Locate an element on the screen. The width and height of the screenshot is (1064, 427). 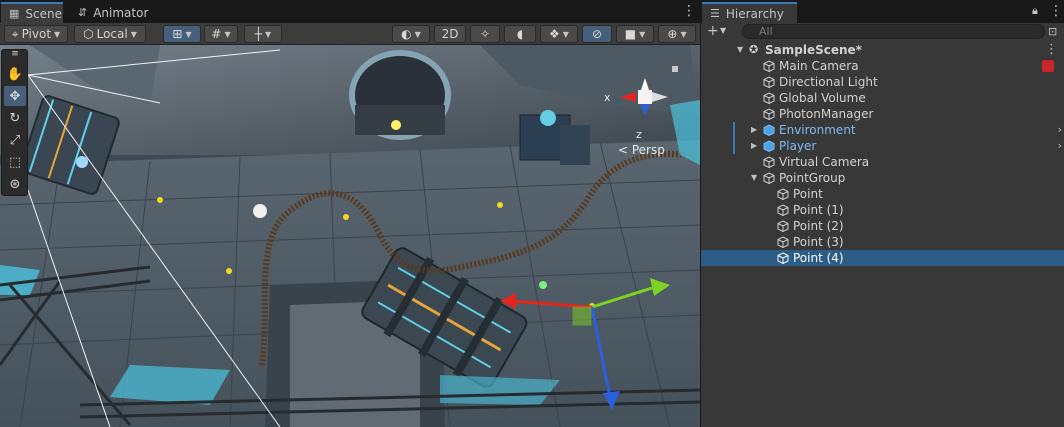
camera-settings-dropdown: ■ ▼ is located at coordinates (635, 34).